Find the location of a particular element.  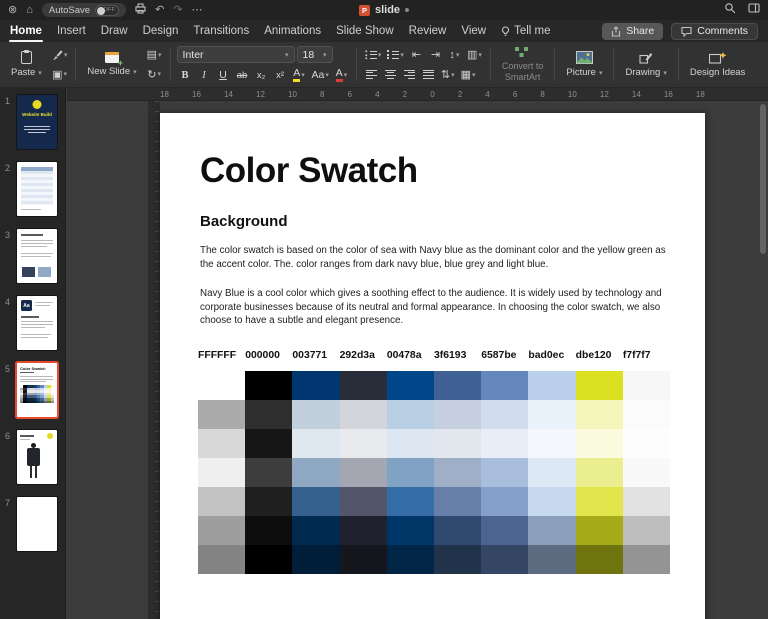

sidebar-panel-icon is located at coordinates (754, 10).